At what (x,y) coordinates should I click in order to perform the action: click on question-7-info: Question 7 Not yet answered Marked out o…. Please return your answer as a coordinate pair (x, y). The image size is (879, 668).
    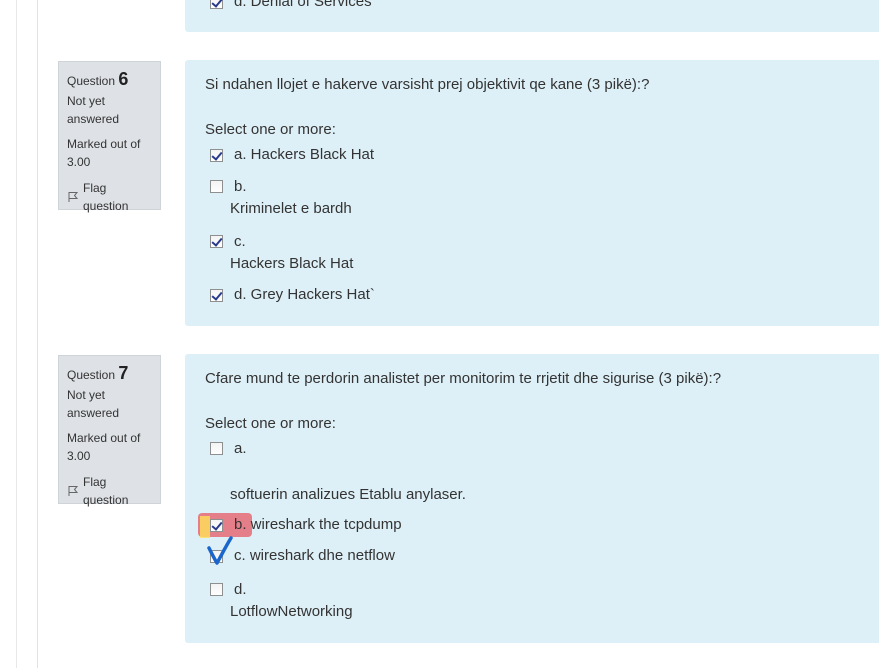
    Looking at the image, I should click on (109, 431).